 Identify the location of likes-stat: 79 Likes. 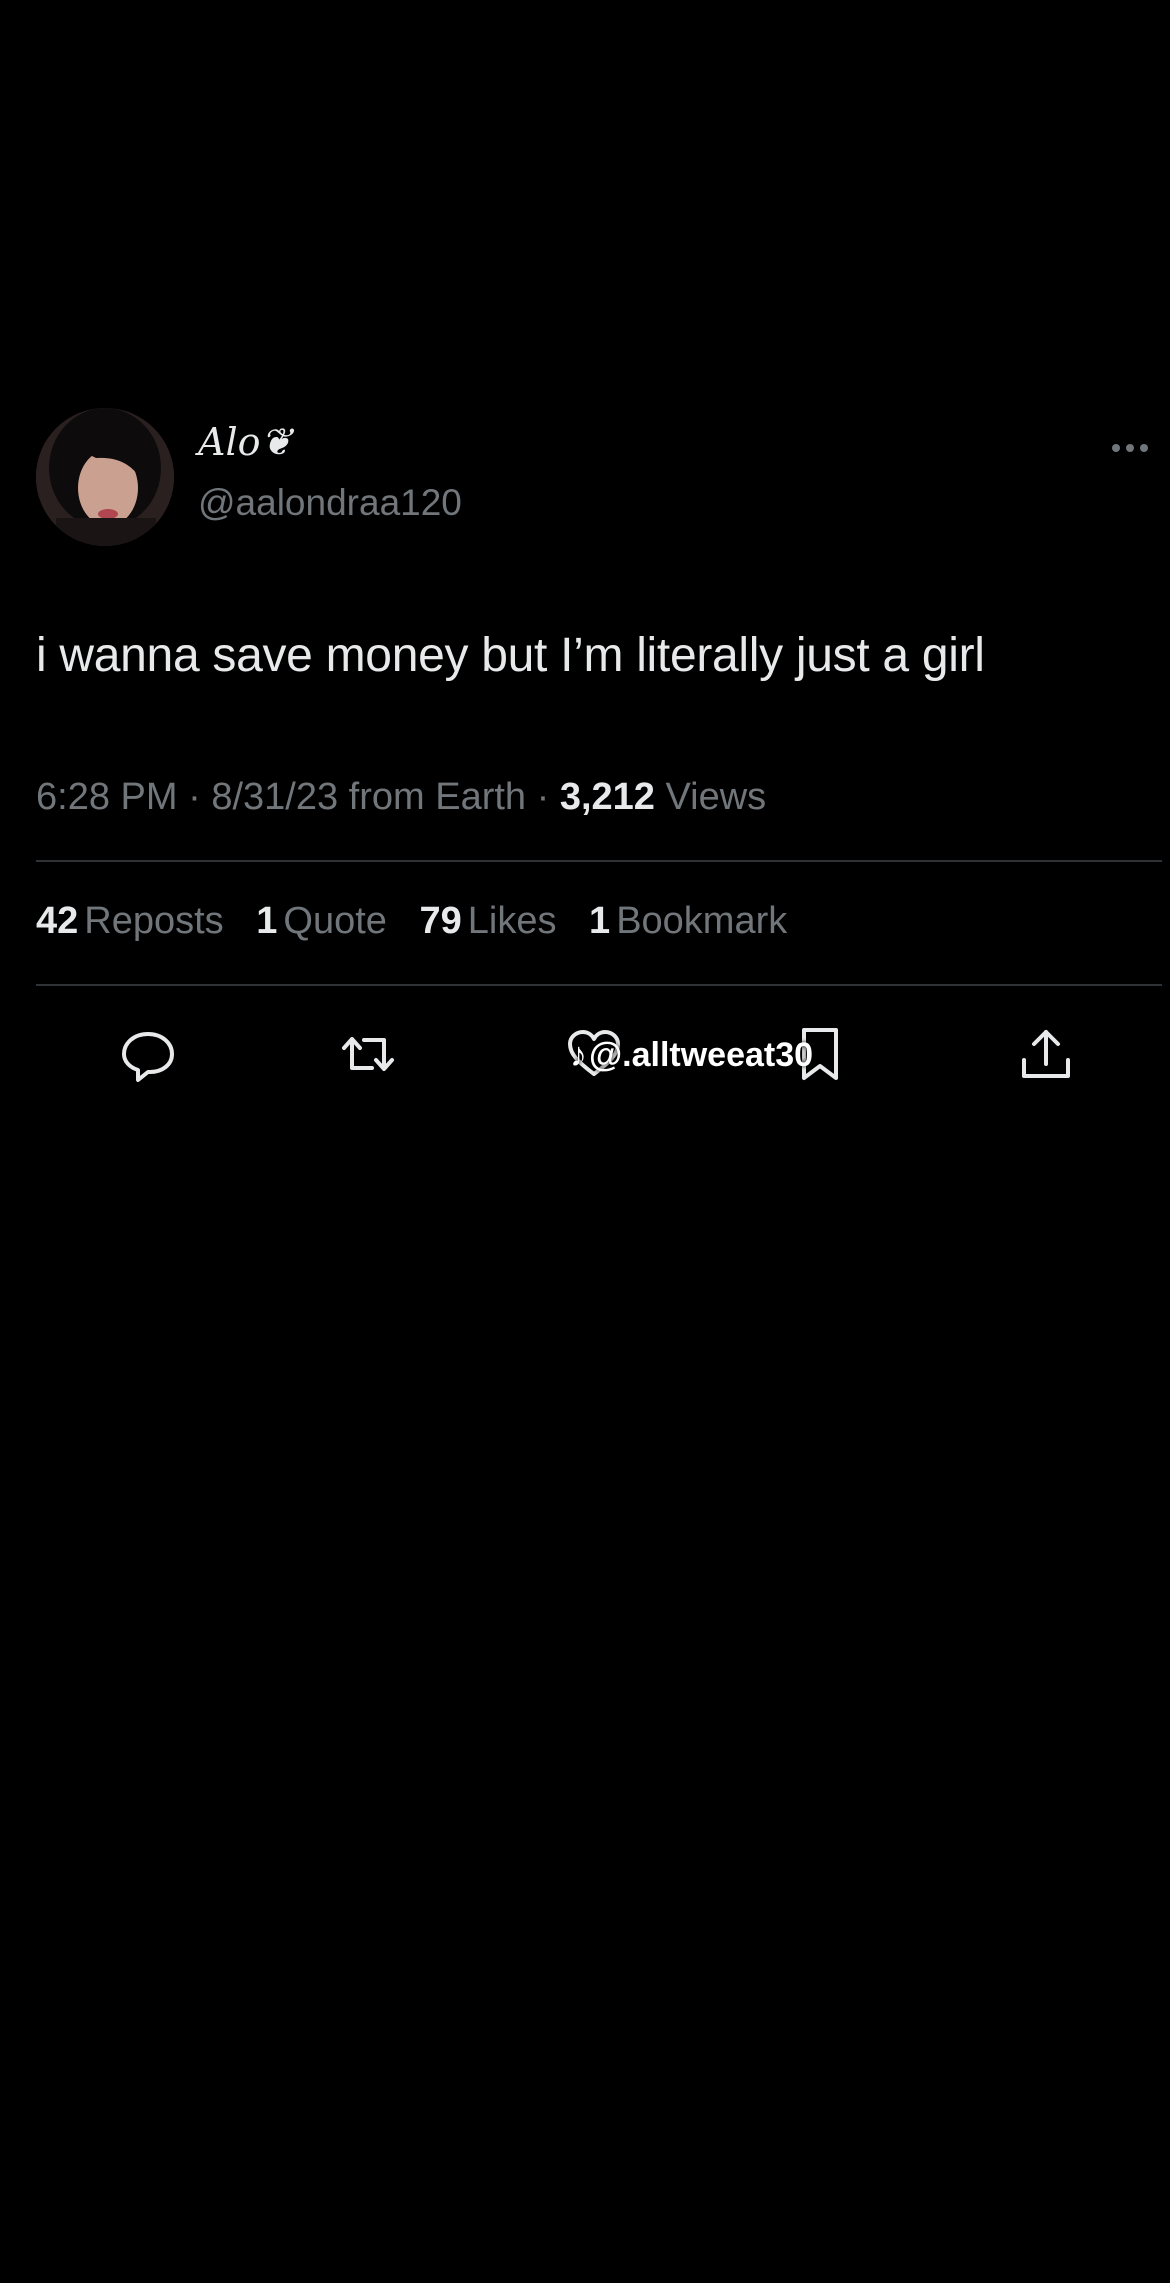
(487, 921).